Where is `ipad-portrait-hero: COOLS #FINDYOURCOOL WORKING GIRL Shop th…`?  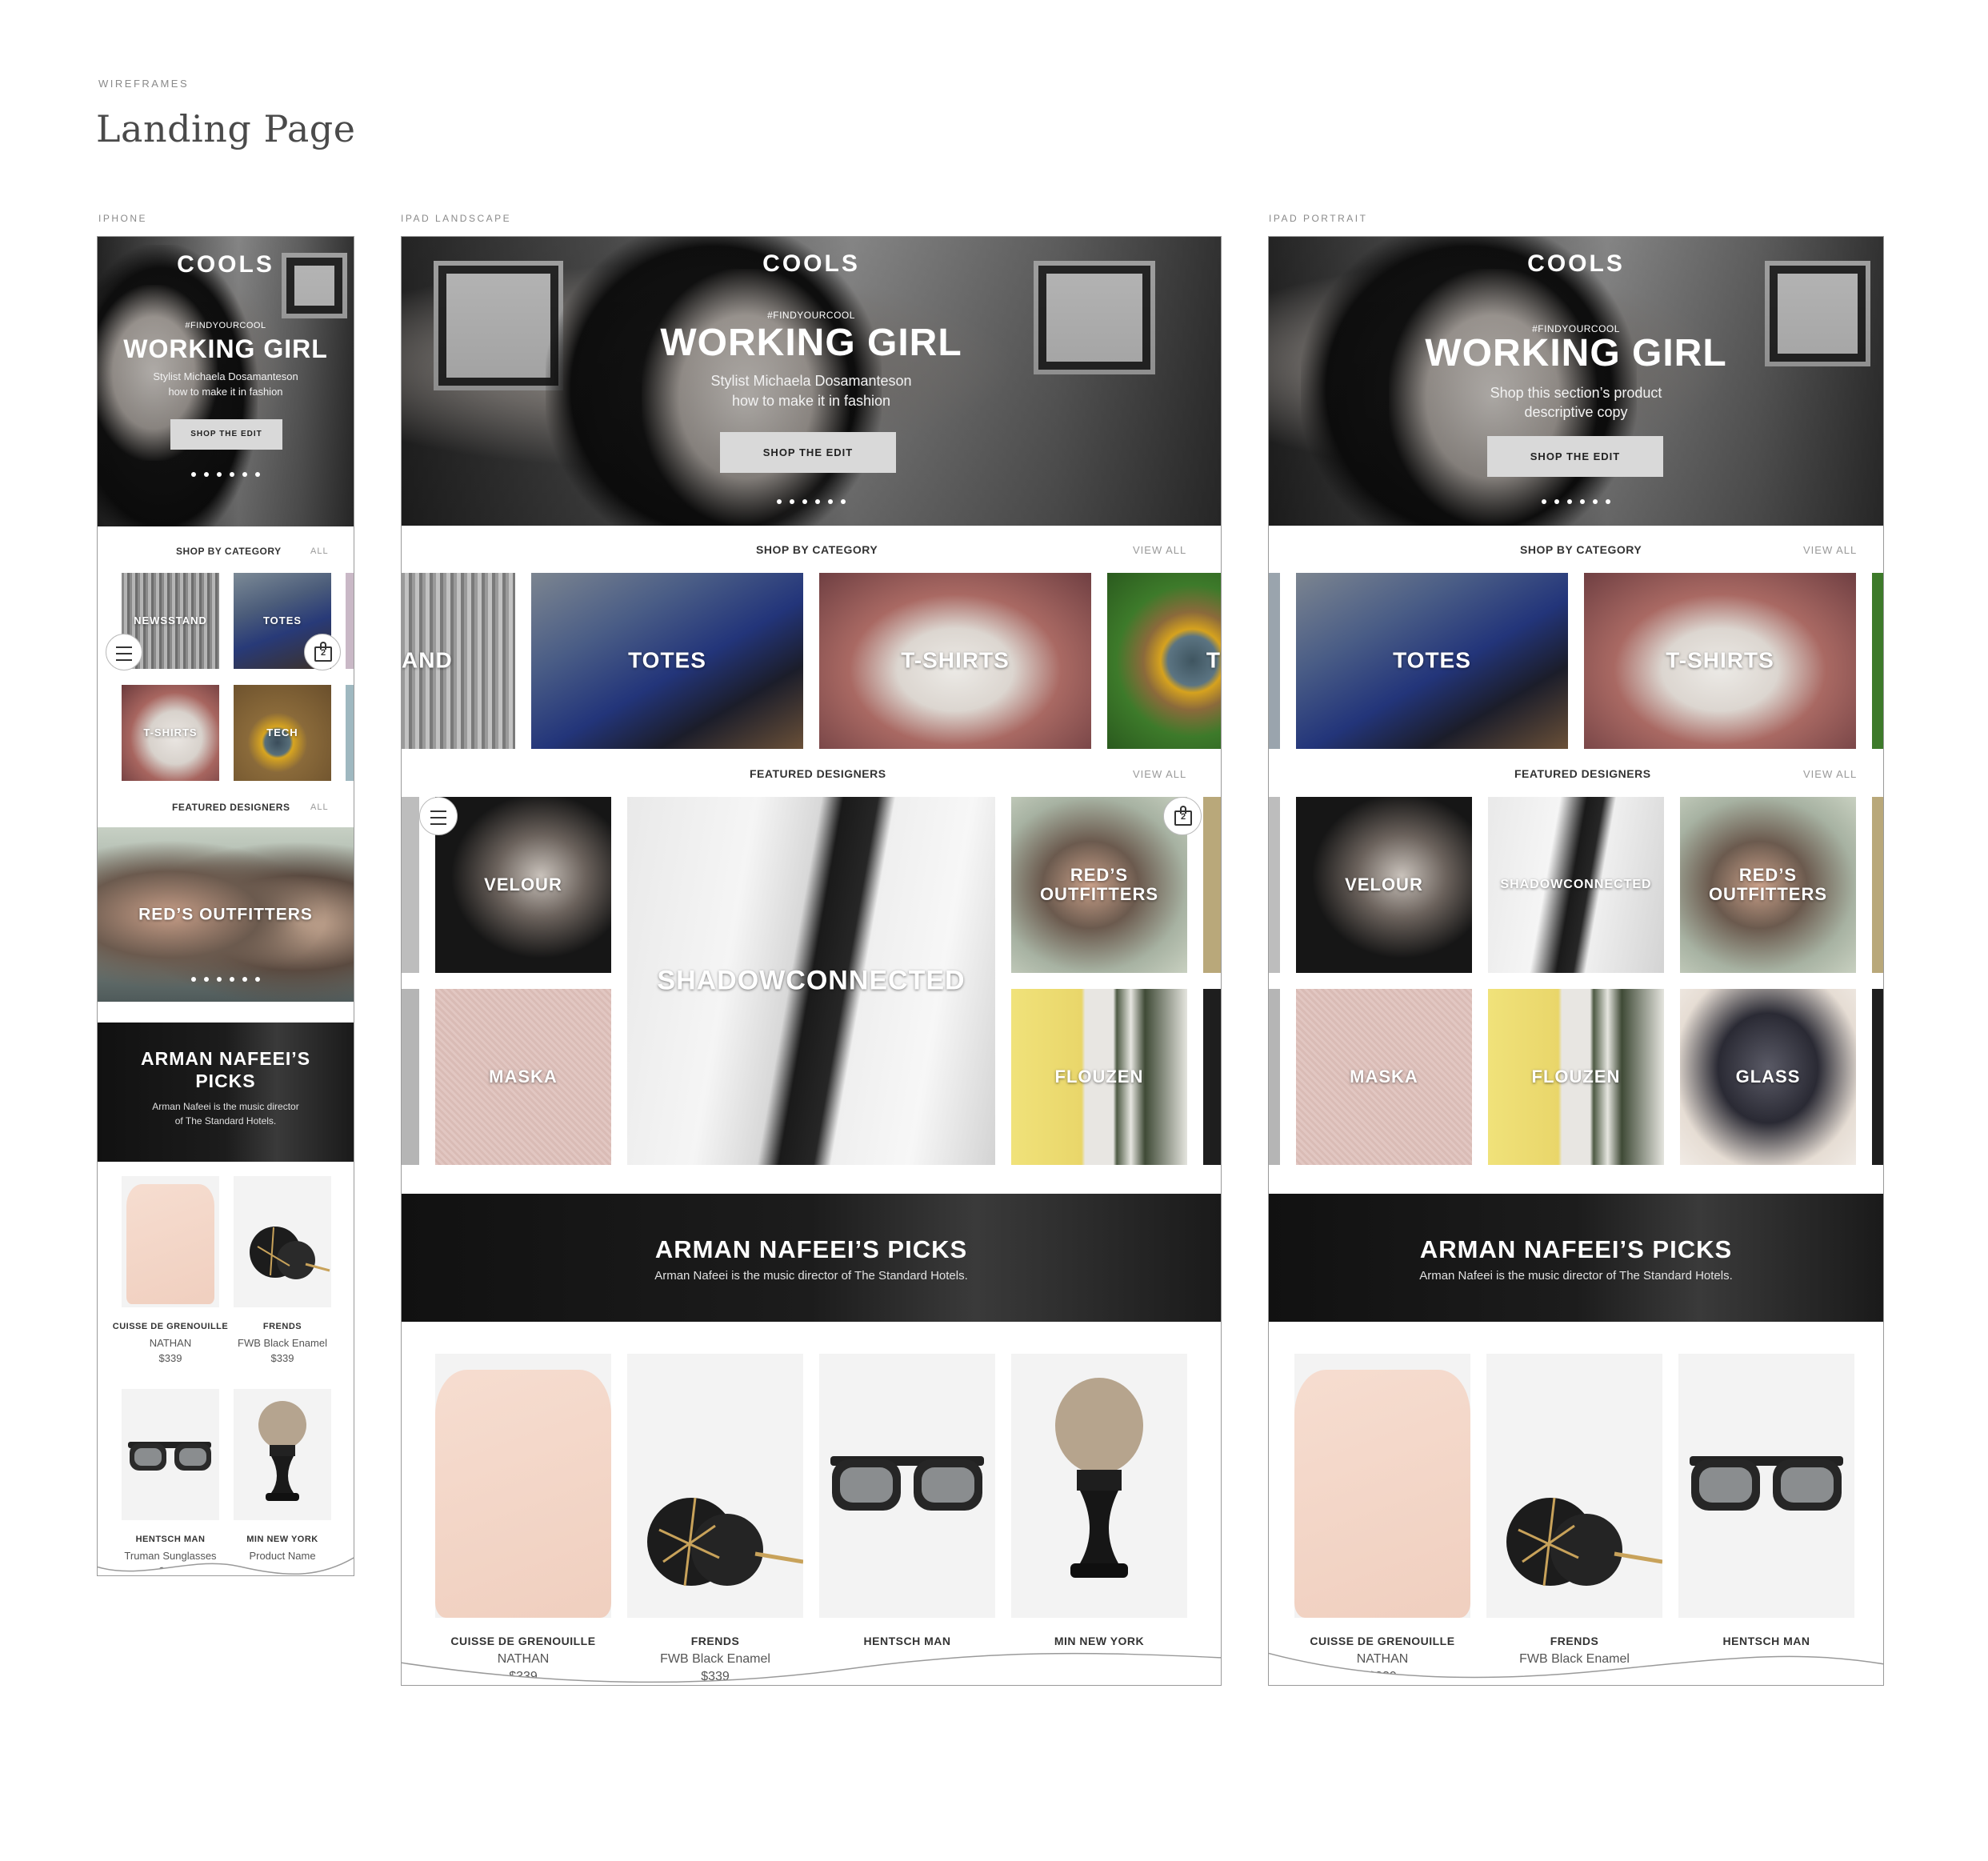 ipad-portrait-hero: COOLS #FINDYOURCOOL WORKING GIRL Shop th… is located at coordinates (1576, 381).